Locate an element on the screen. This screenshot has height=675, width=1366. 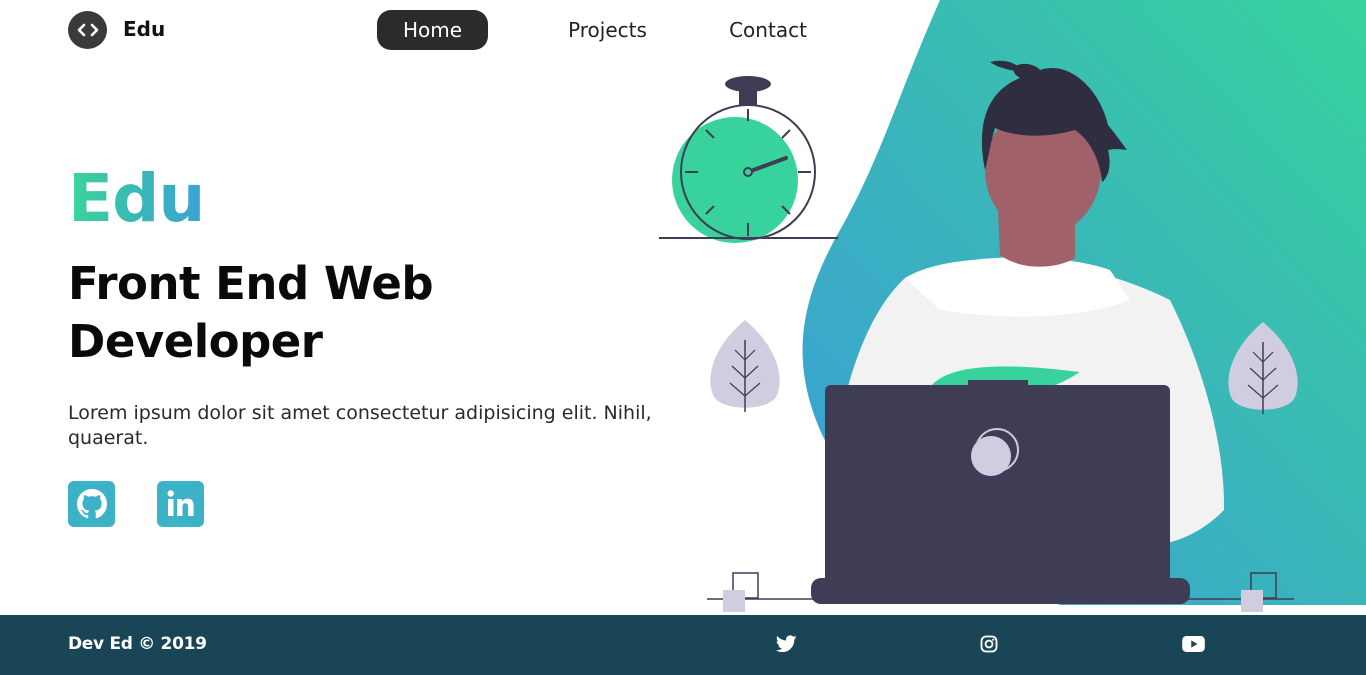
linkedin-icon is located at coordinates (180, 503).